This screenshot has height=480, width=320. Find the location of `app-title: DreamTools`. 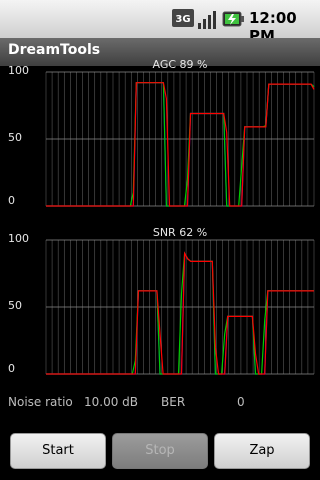

app-title: DreamTools is located at coordinates (54, 50).